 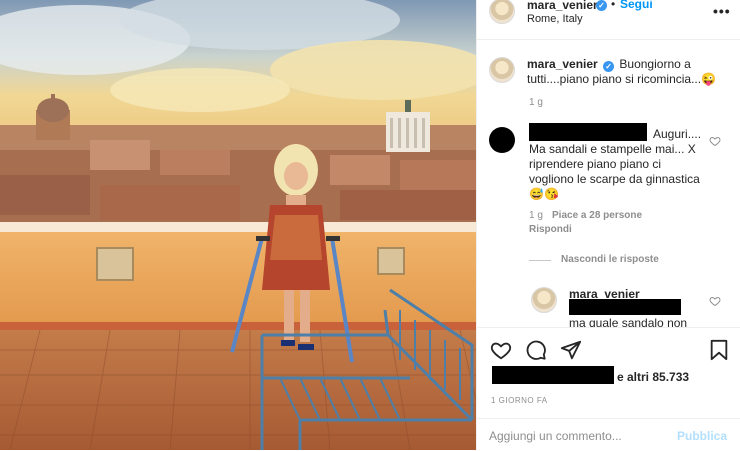 I want to click on replies-divider, so click(x=540, y=260).